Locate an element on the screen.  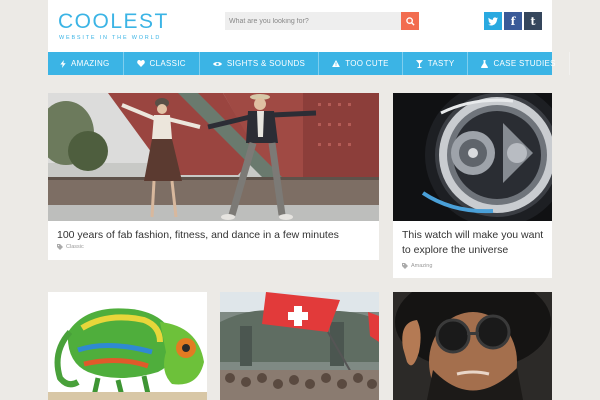
tag-label: Amazing is located at coordinates (422, 266).